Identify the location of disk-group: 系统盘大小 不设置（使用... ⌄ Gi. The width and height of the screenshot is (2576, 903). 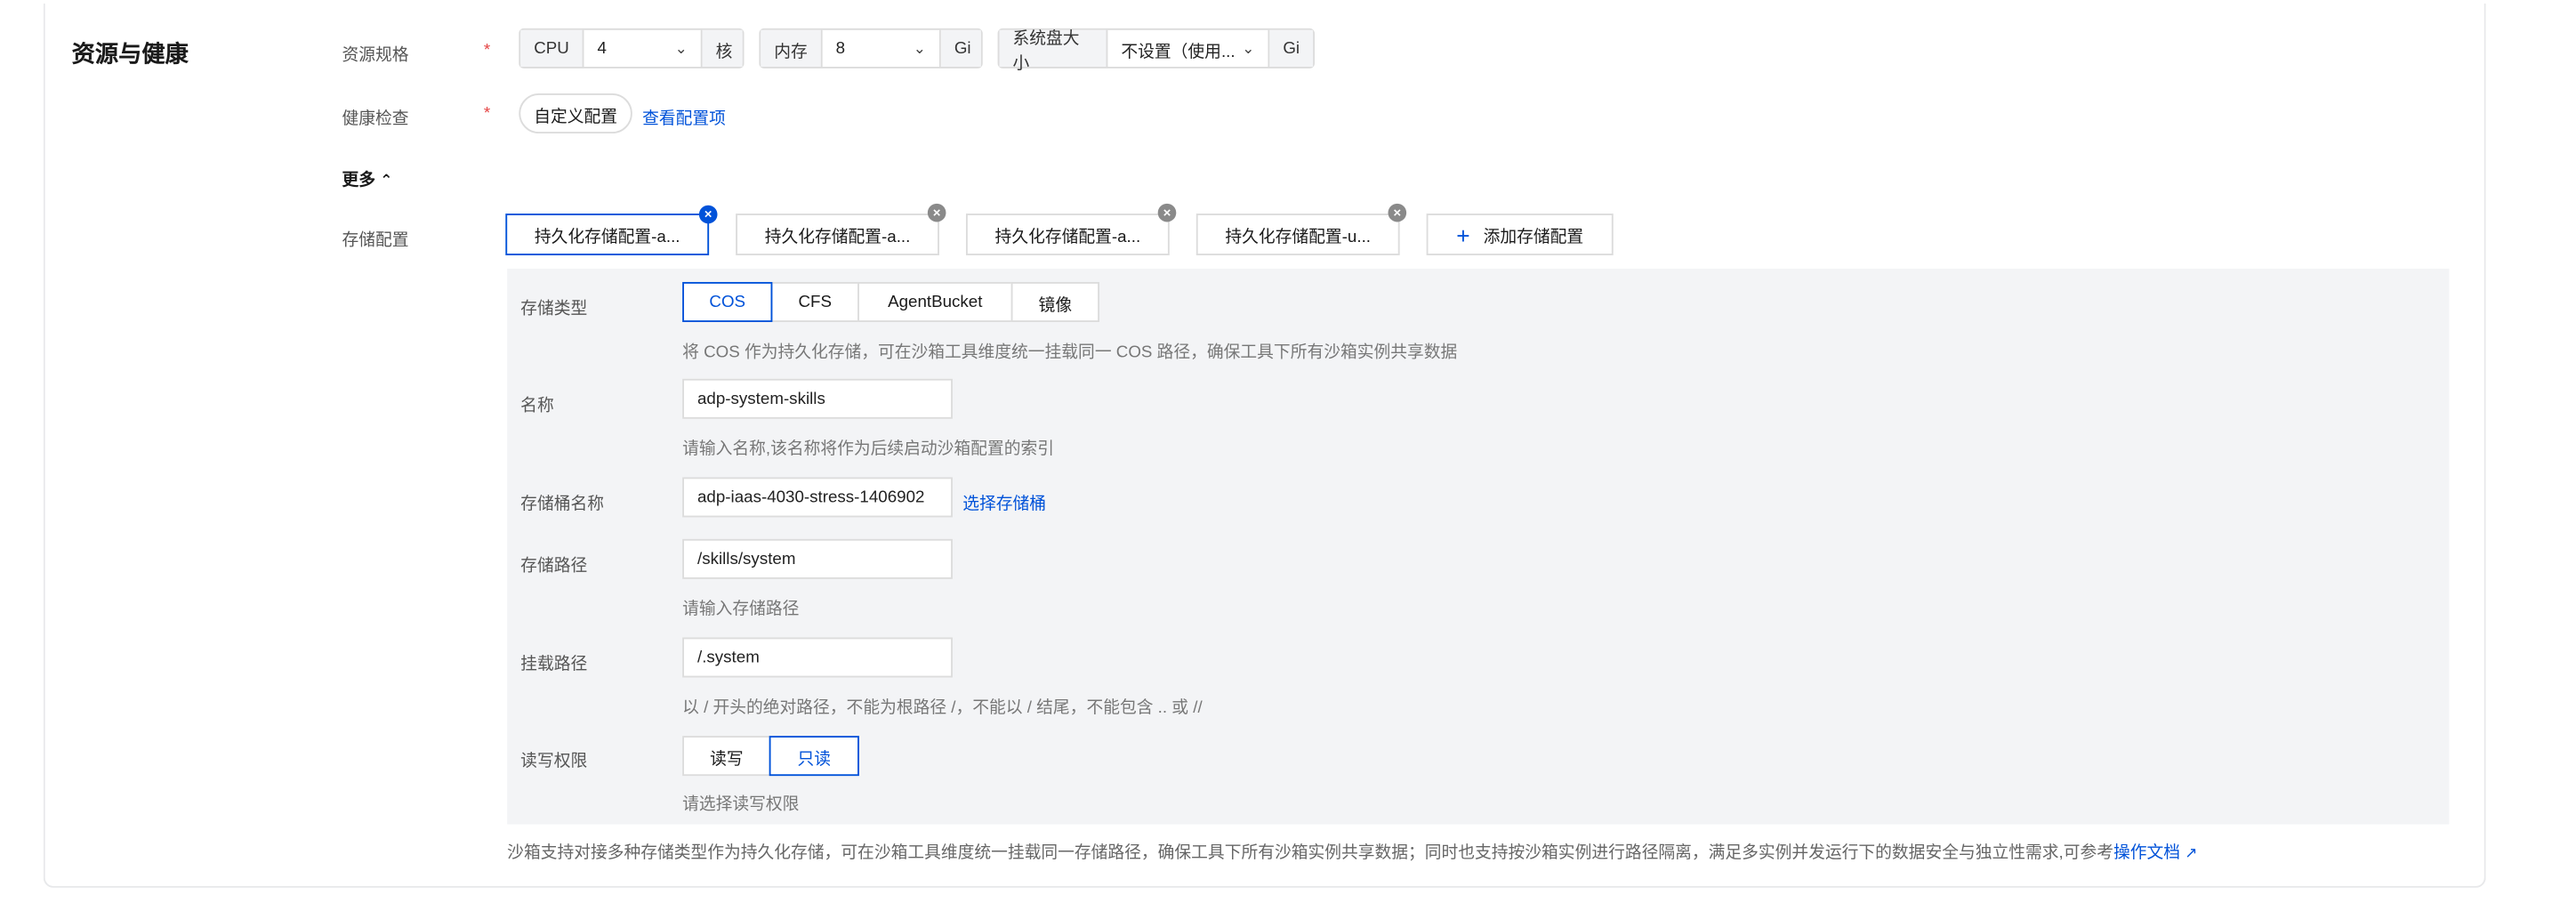
(1156, 51).